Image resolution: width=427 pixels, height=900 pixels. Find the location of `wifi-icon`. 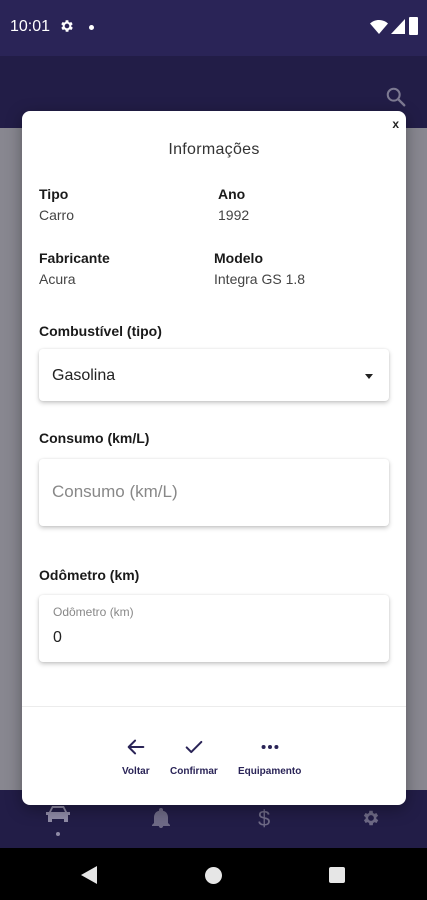

wifi-icon is located at coordinates (379, 27).